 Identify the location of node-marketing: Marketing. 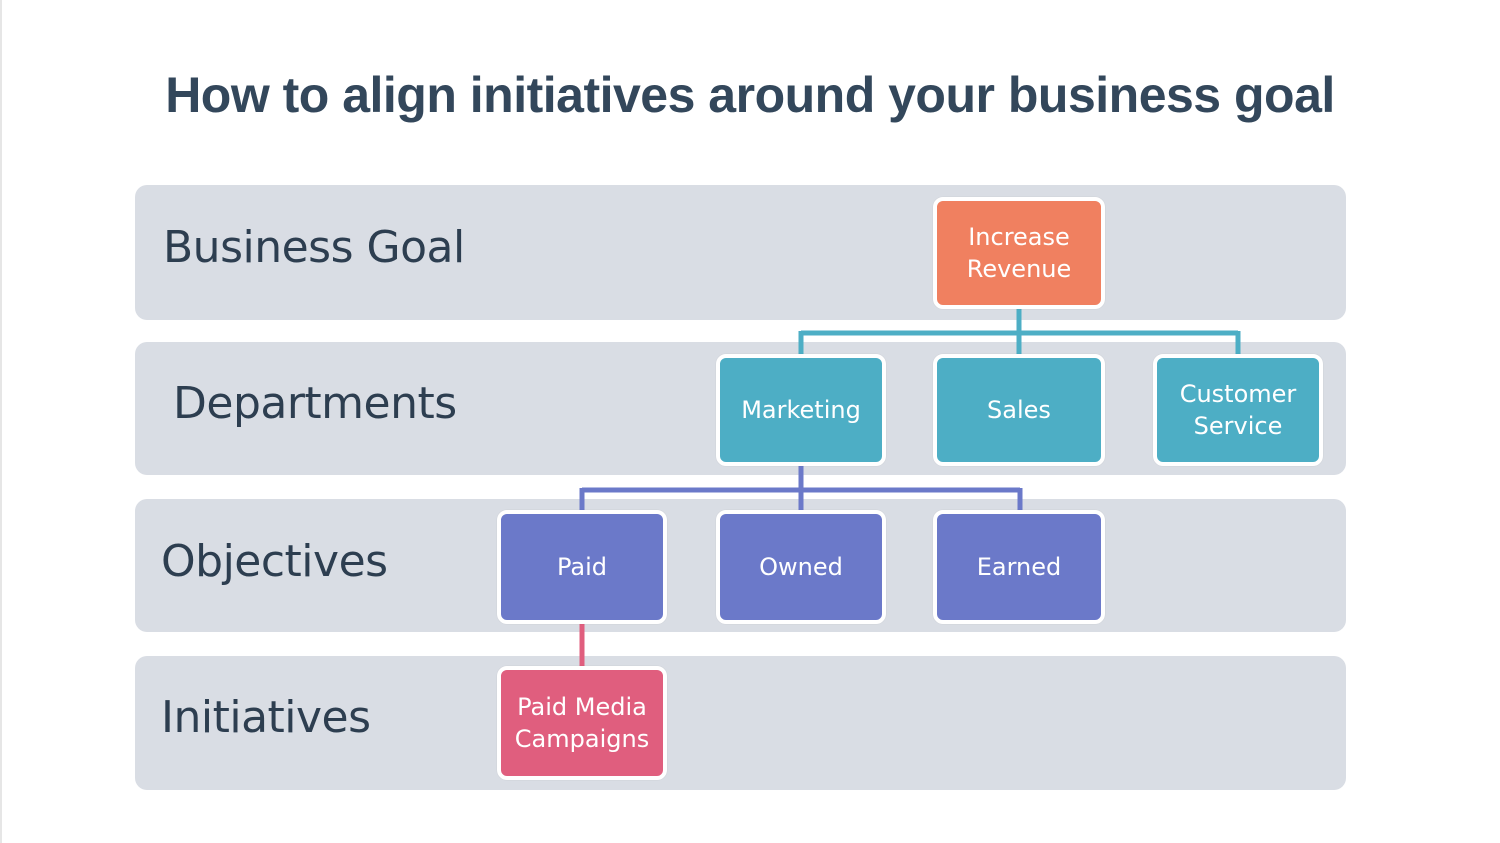
(801, 410).